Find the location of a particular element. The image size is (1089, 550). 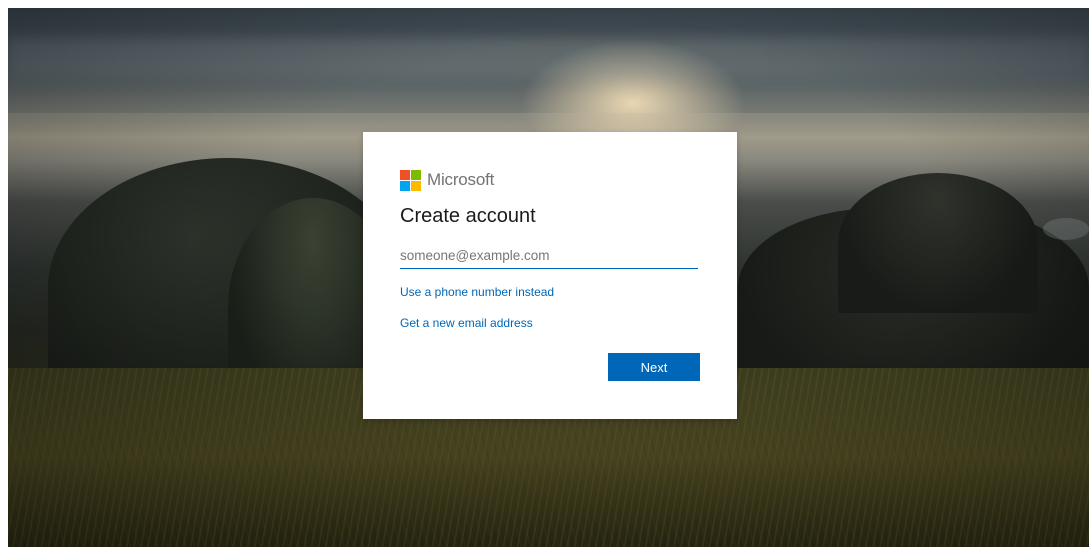

use-phone-number-link: Use a phone number instead is located at coordinates (477, 292).